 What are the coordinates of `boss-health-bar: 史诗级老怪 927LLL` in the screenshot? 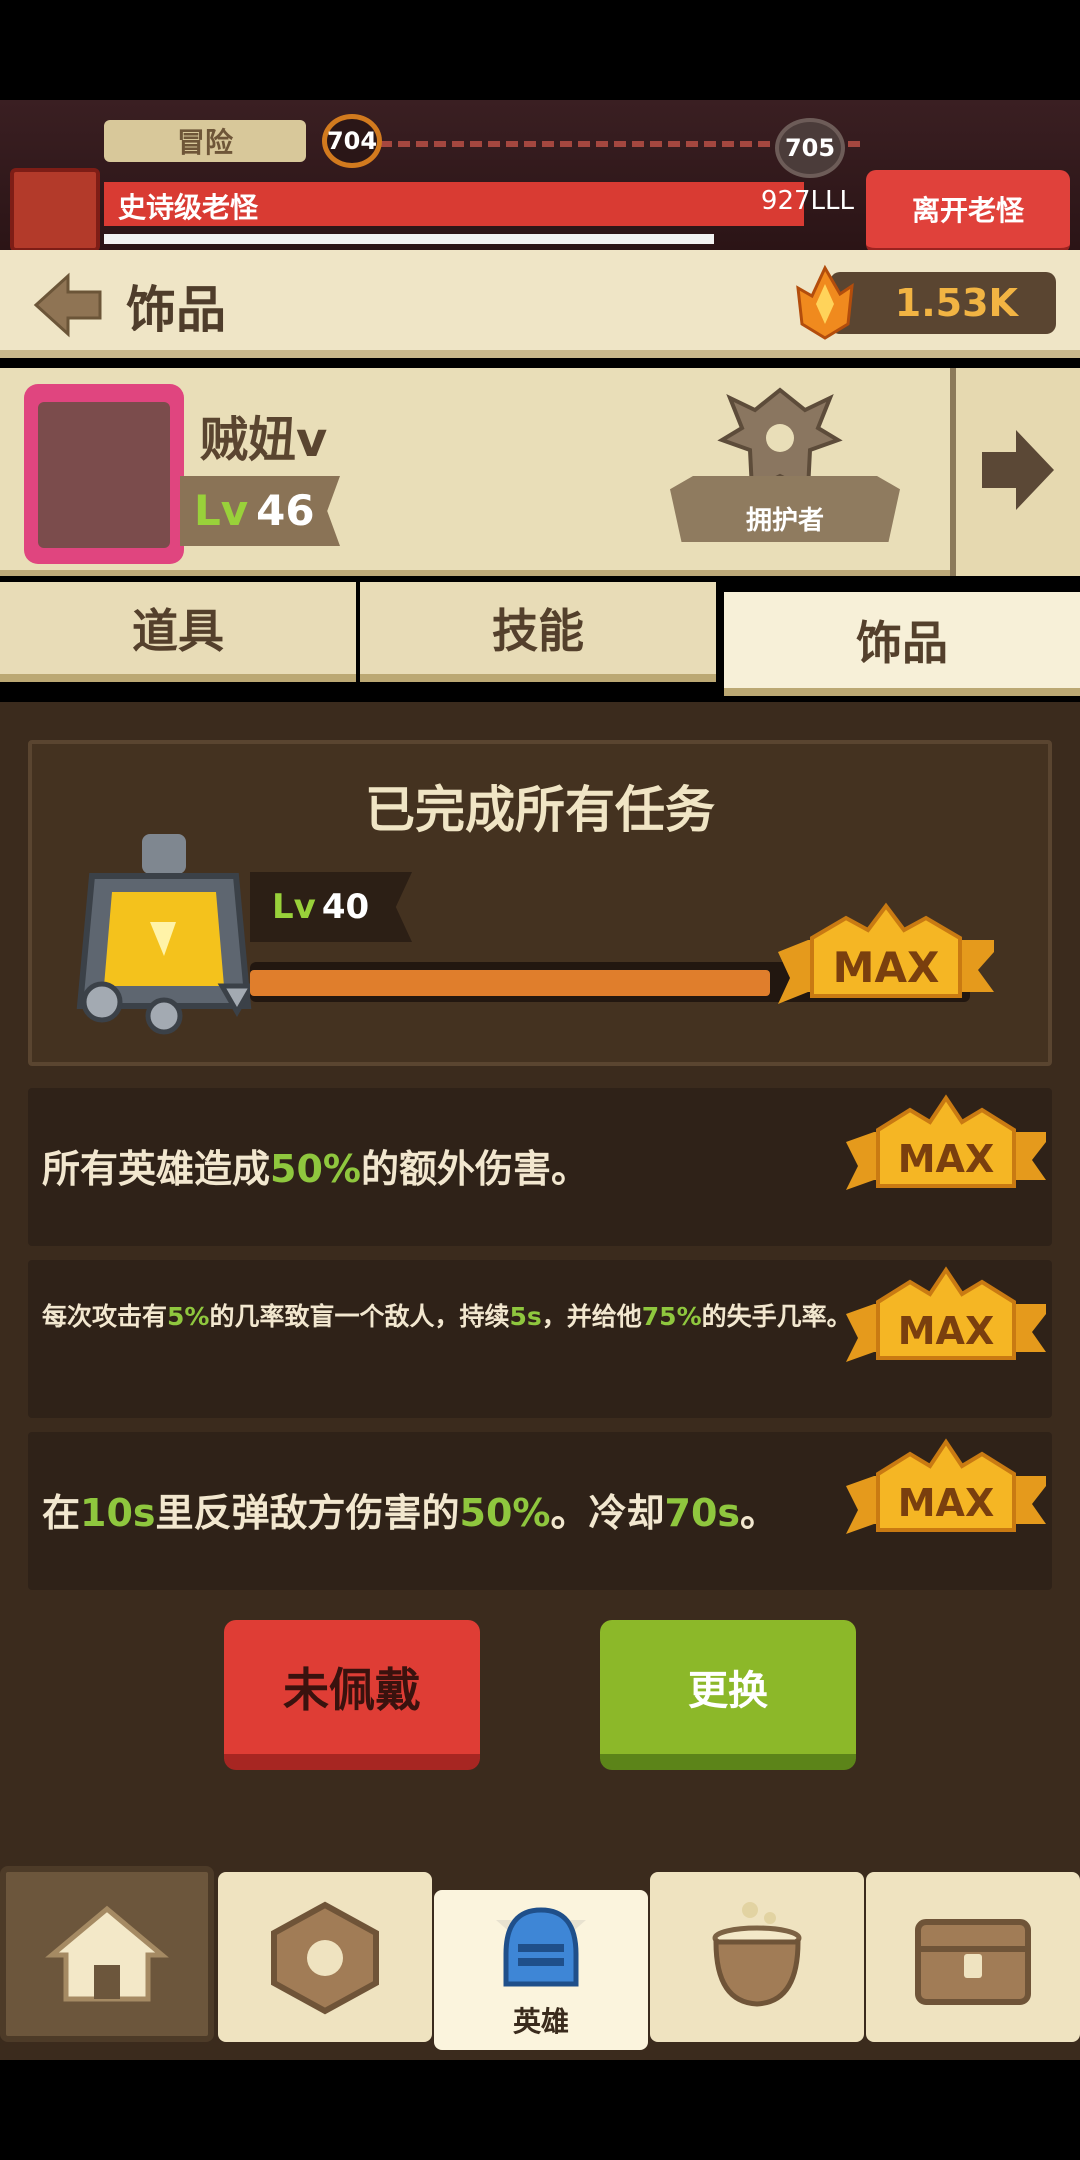 It's located at (479, 204).